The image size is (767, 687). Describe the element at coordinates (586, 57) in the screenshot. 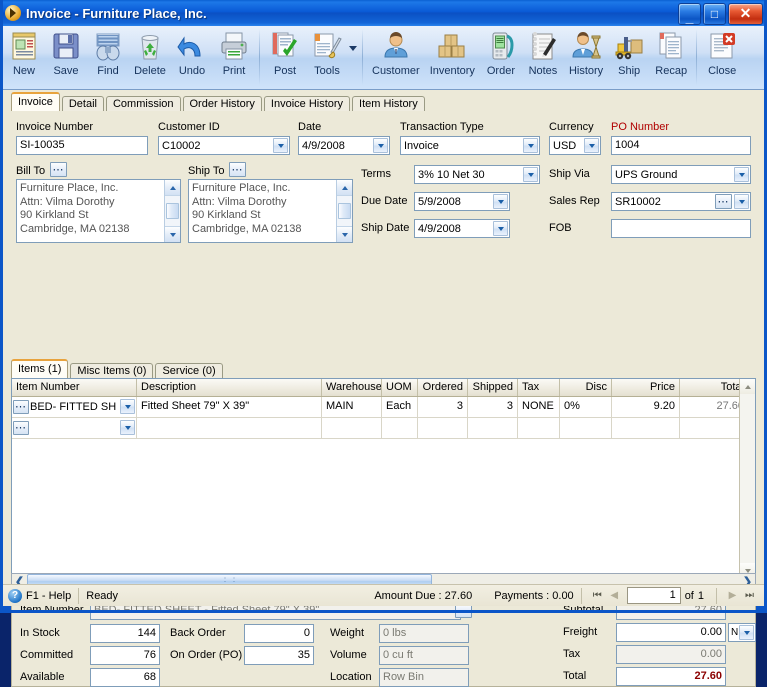

I see `toolbar-button-history: History` at that location.